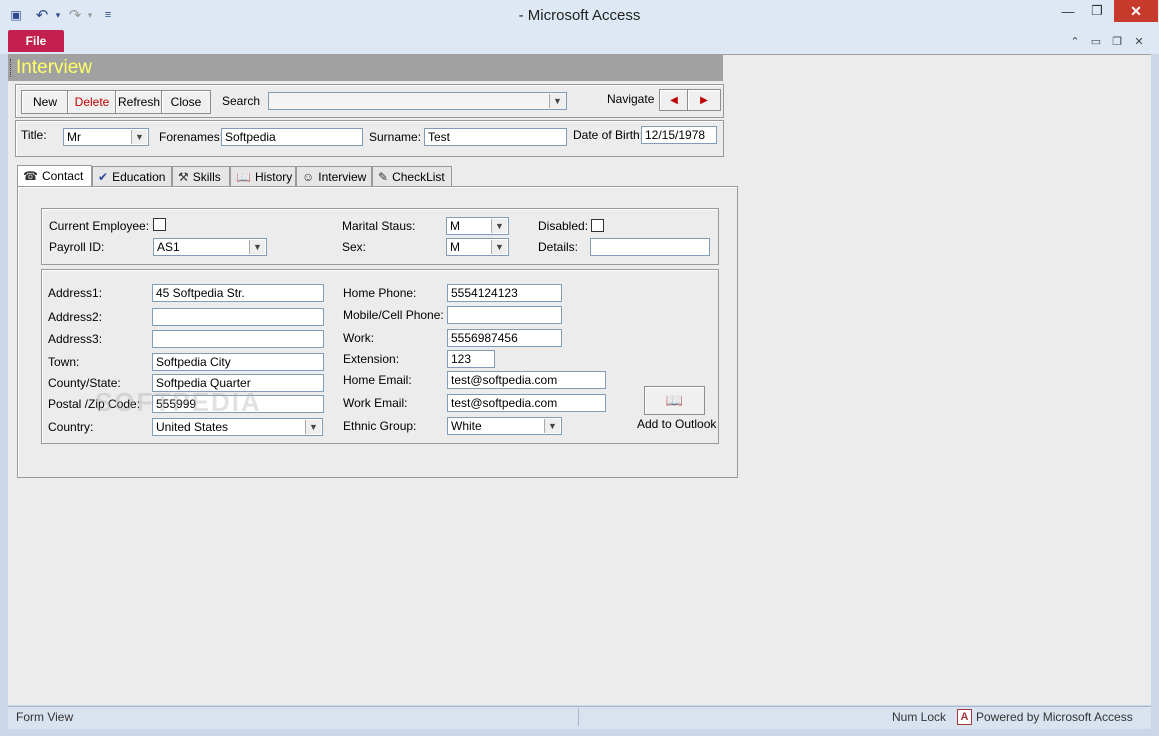  I want to click on address2-field, so click(238, 317).